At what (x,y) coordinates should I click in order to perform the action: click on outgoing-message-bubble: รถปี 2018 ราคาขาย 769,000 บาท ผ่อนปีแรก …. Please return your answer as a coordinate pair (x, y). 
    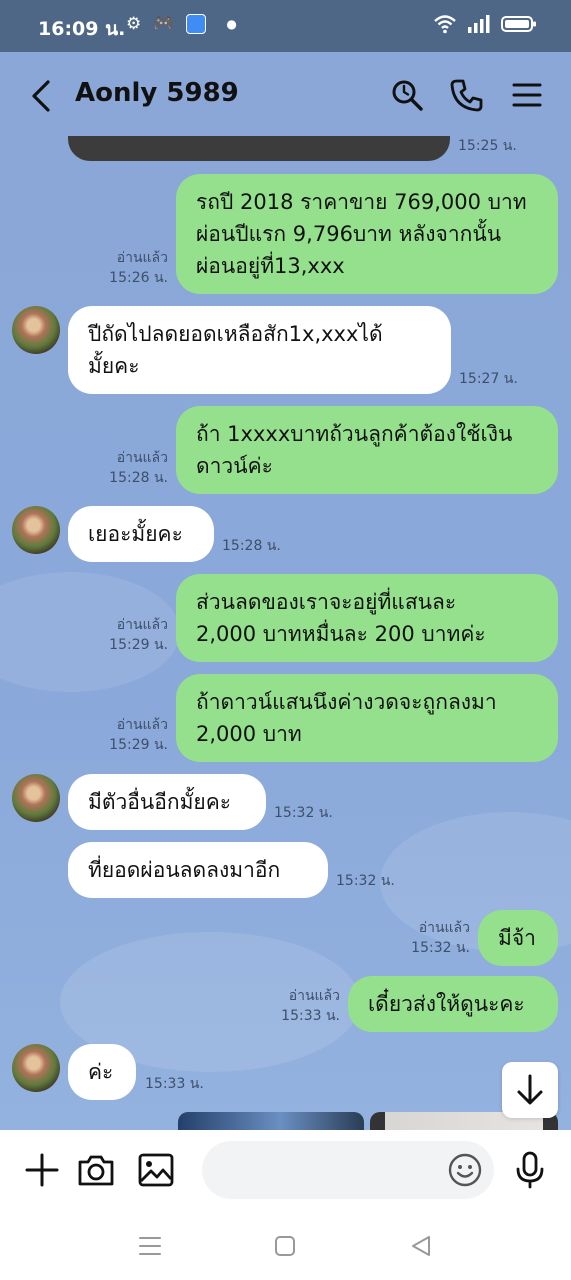
    Looking at the image, I should click on (367, 234).